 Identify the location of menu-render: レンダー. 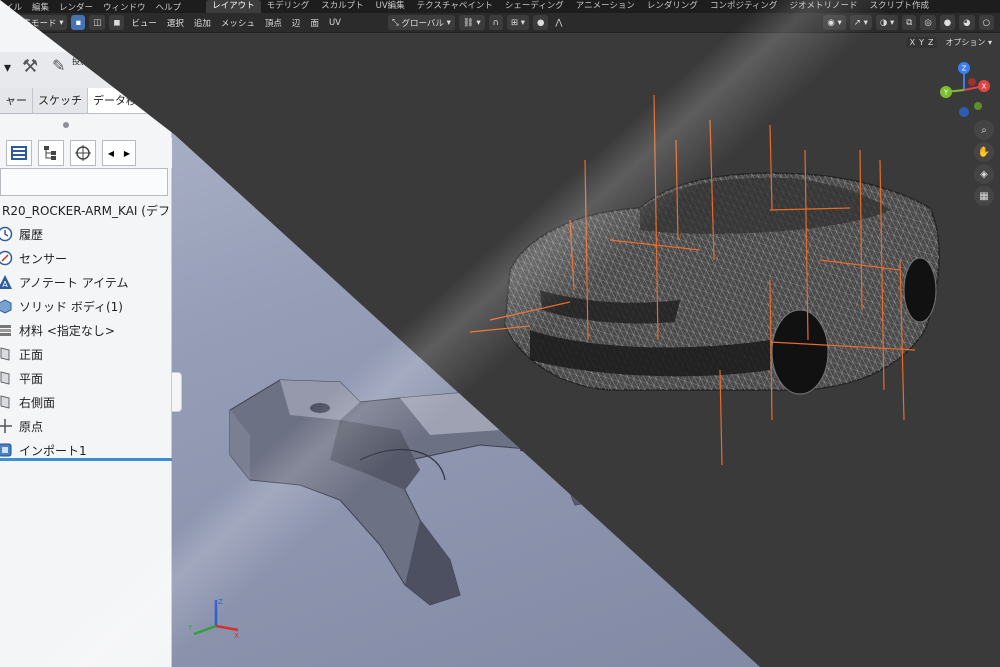
(76, 7).